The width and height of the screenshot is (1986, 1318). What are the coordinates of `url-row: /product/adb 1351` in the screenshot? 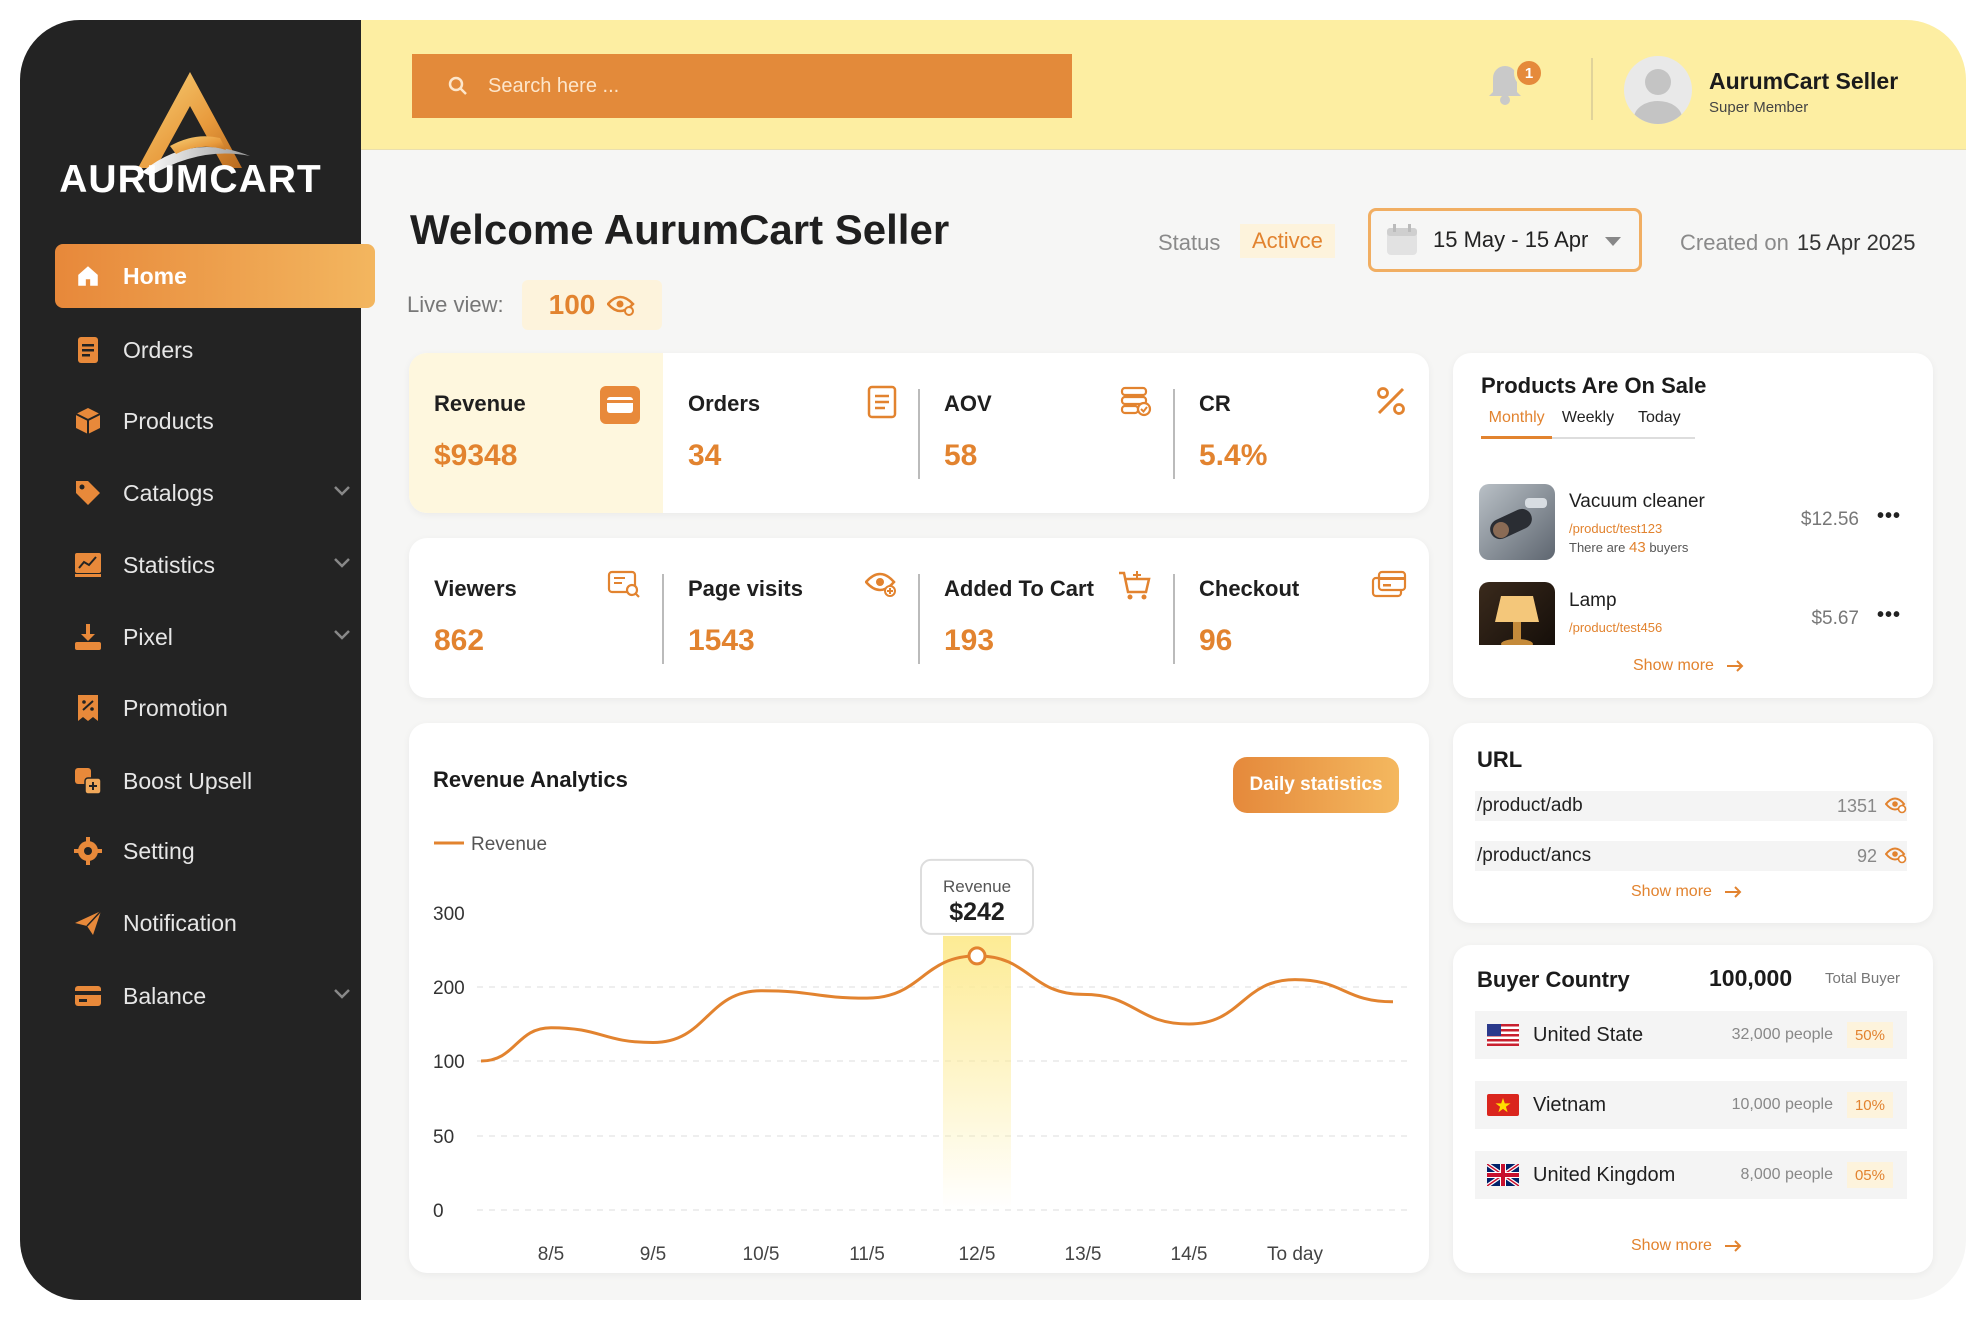 It's located at (1691, 806).